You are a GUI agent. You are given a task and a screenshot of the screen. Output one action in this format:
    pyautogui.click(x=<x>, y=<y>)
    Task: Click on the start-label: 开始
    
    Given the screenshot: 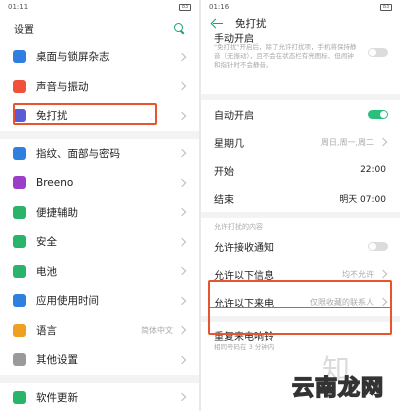 What is the action you would take?
    pyautogui.click(x=224, y=172)
    